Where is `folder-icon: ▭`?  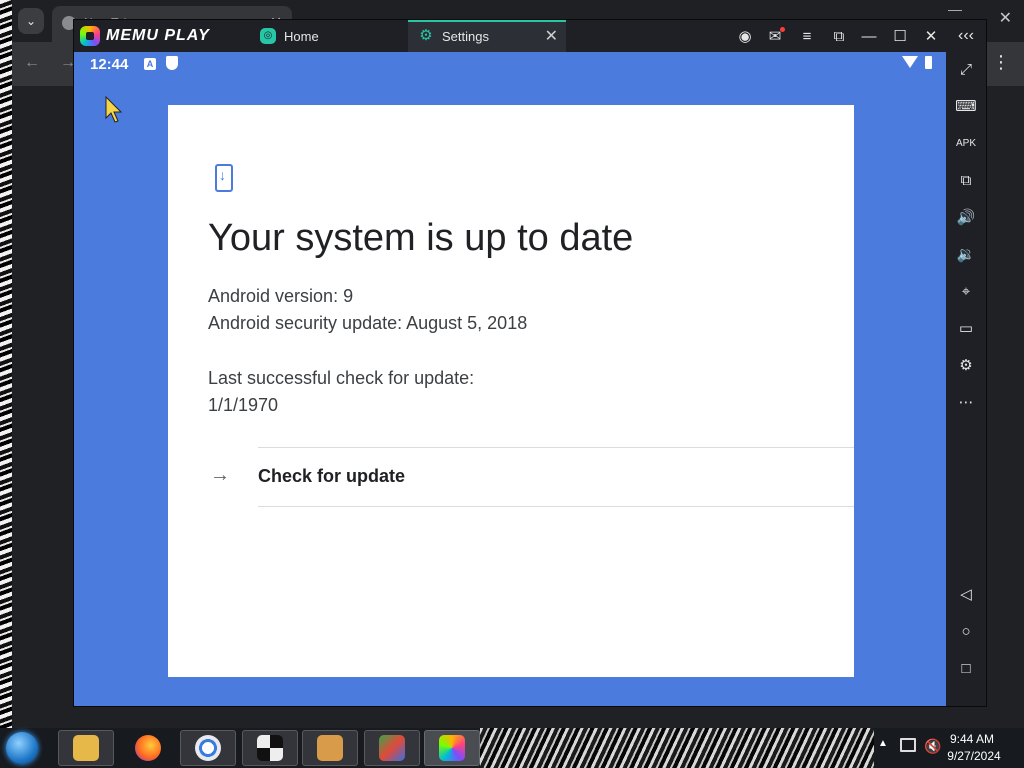
folder-icon: ▭ is located at coordinates (966, 329).